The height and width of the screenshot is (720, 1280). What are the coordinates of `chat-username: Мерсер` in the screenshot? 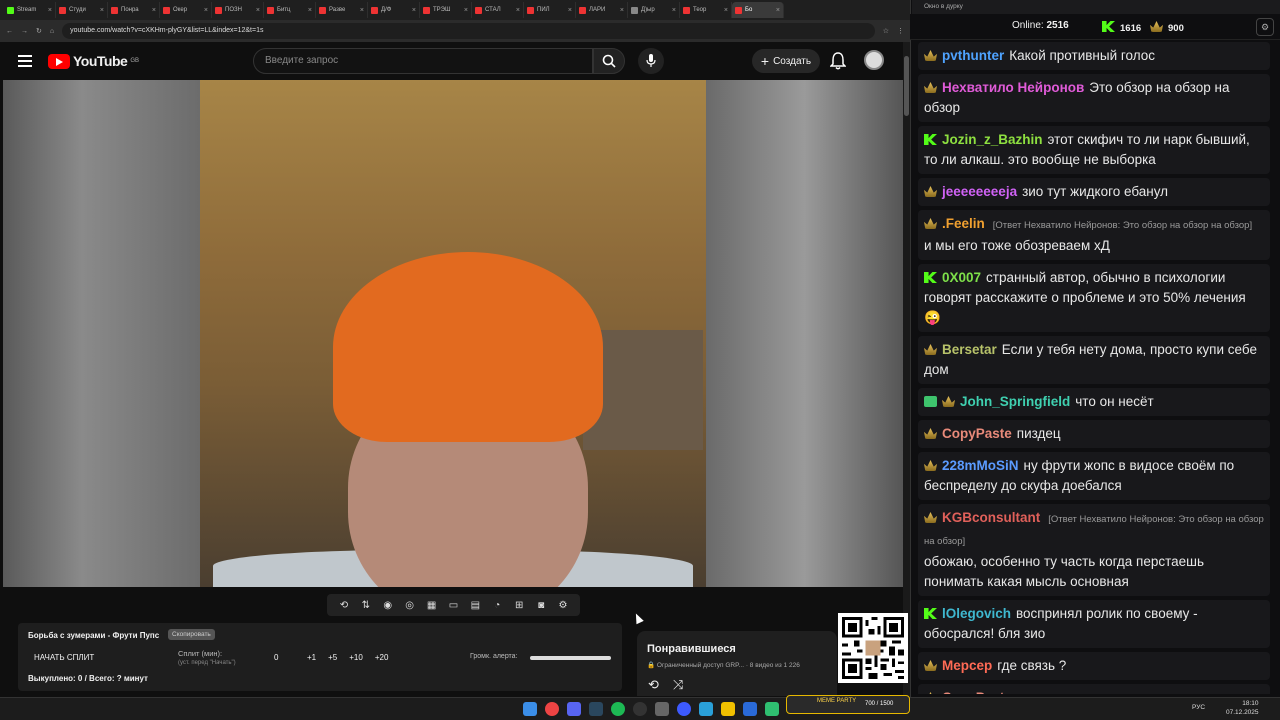 It's located at (967, 665).